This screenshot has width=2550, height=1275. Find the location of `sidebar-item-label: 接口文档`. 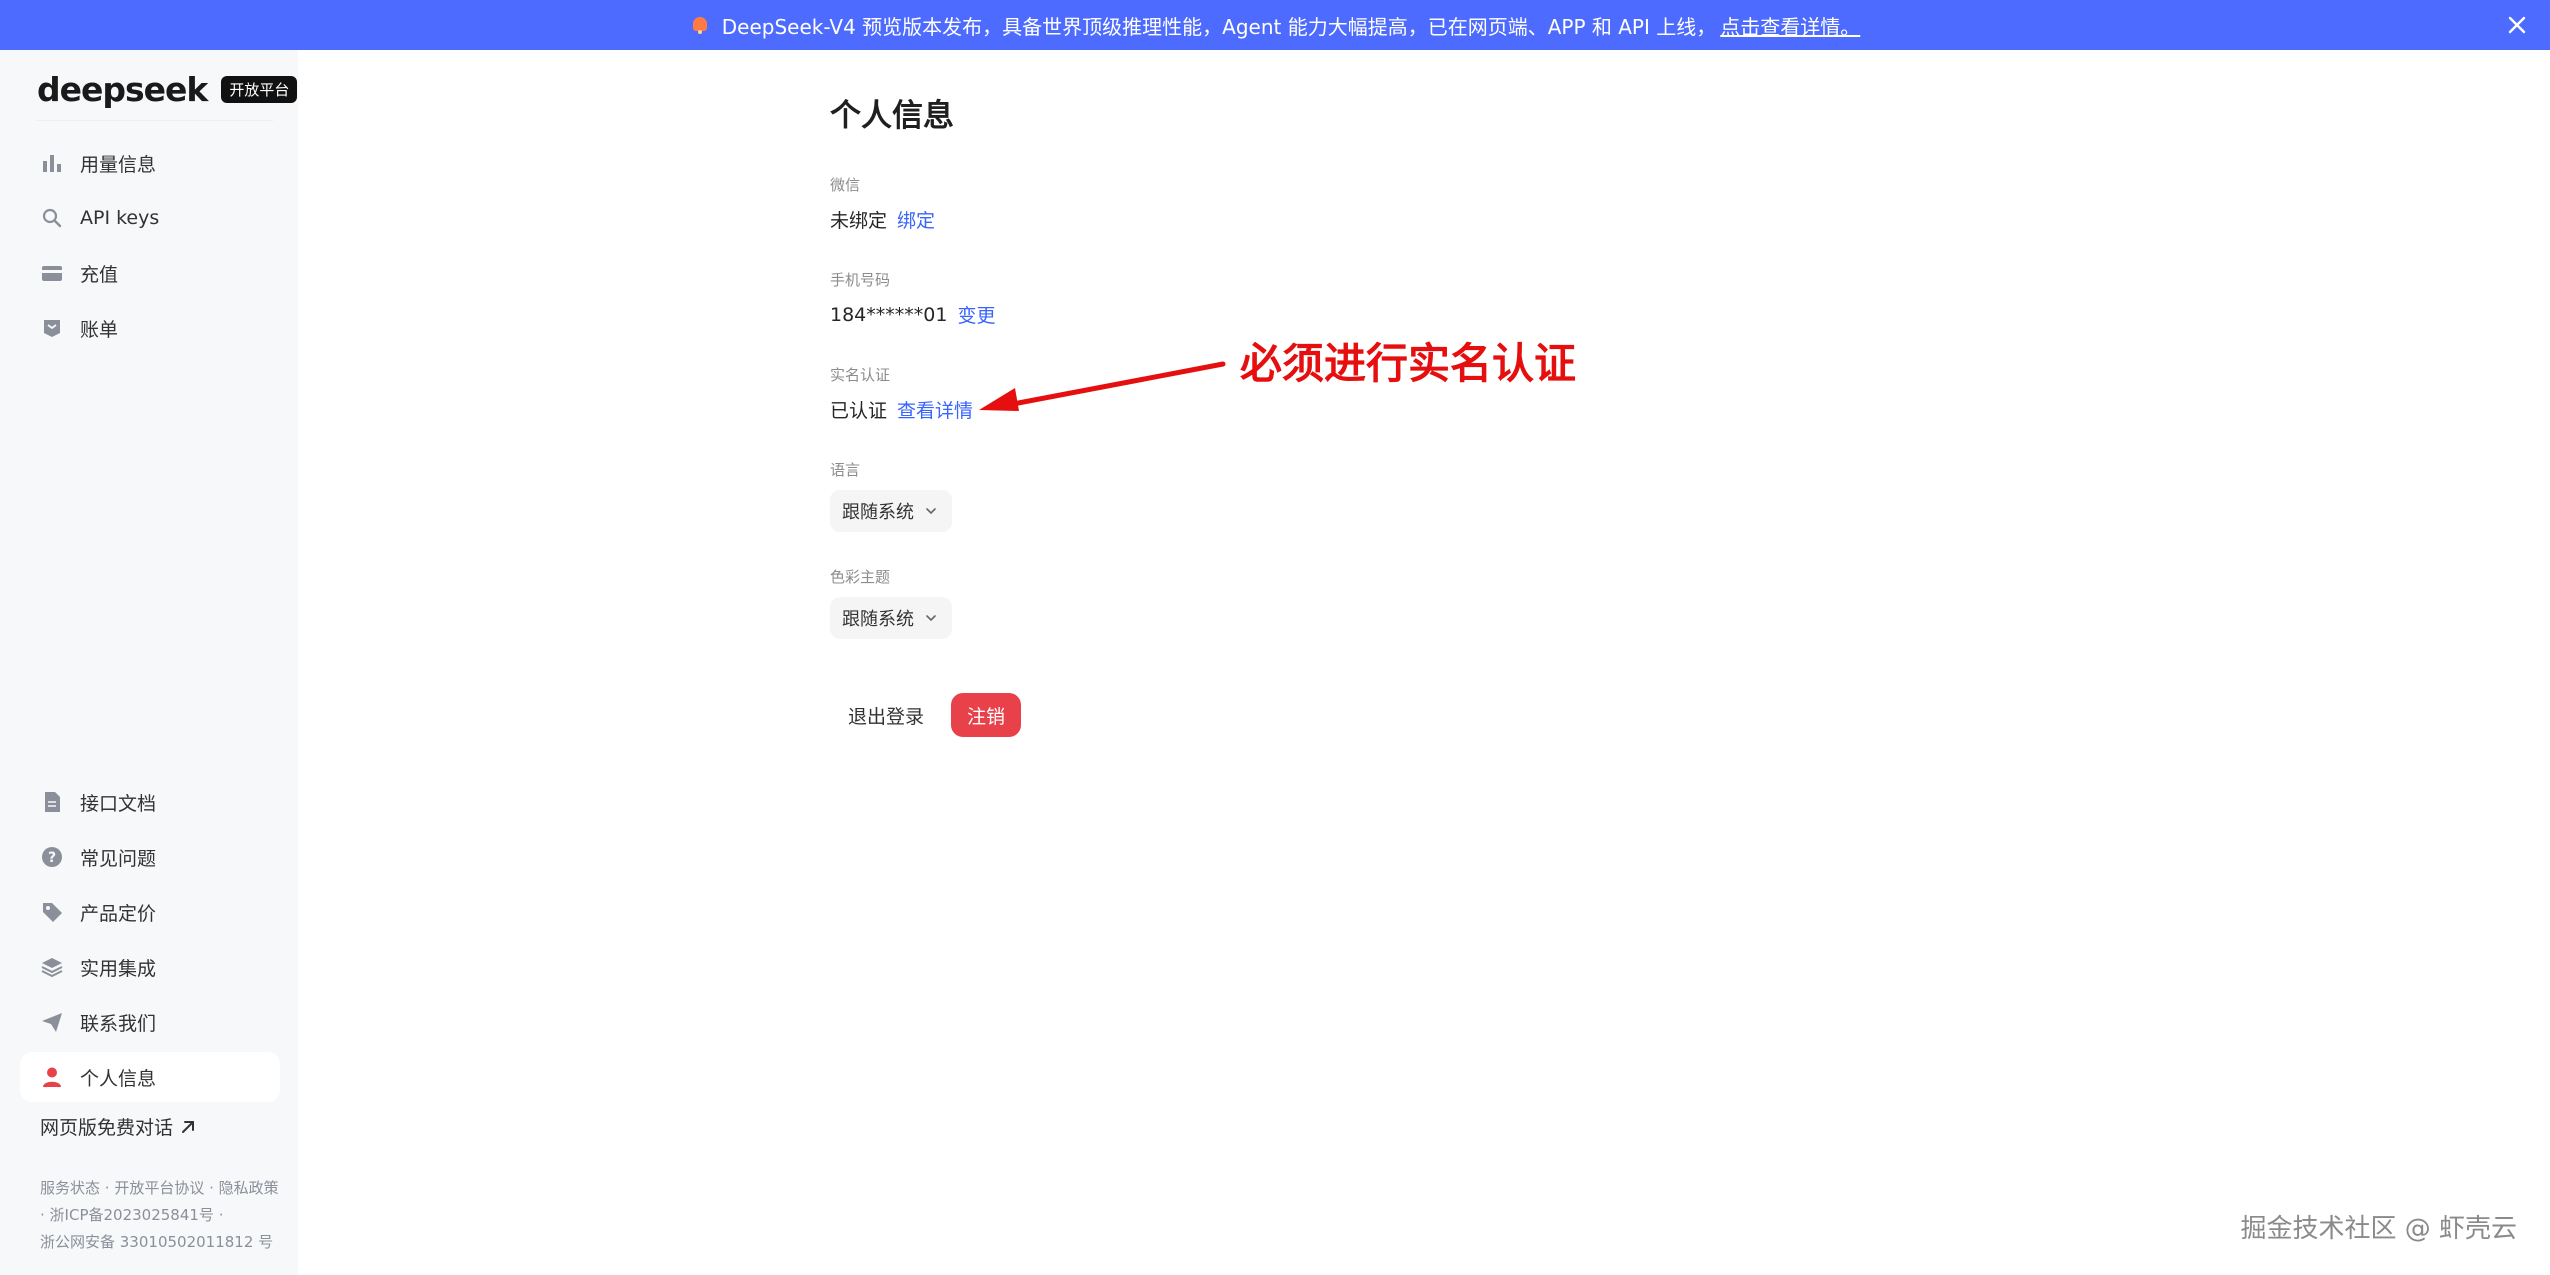

sidebar-item-label: 接口文档 is located at coordinates (118, 803).